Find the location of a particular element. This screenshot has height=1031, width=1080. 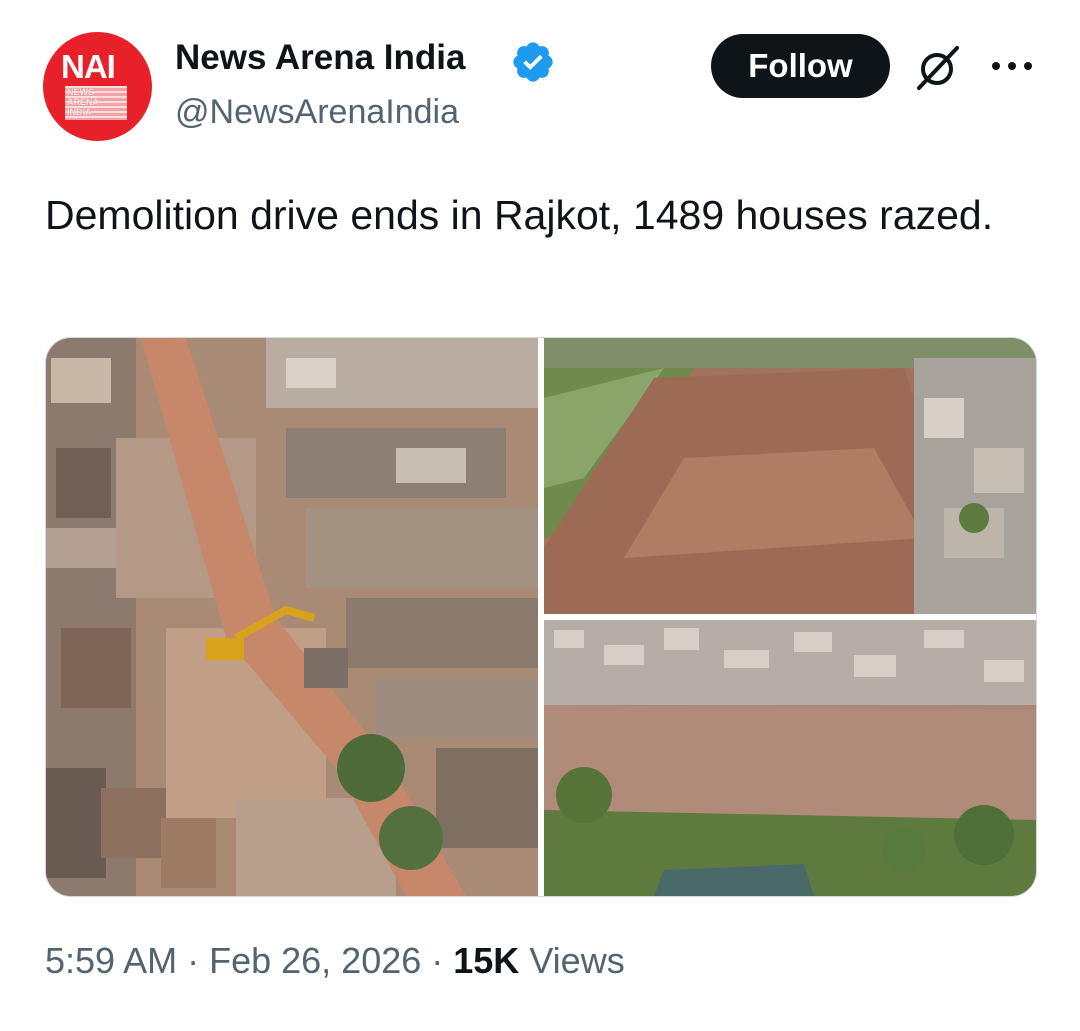

views-count: 15K is located at coordinates (486, 960).